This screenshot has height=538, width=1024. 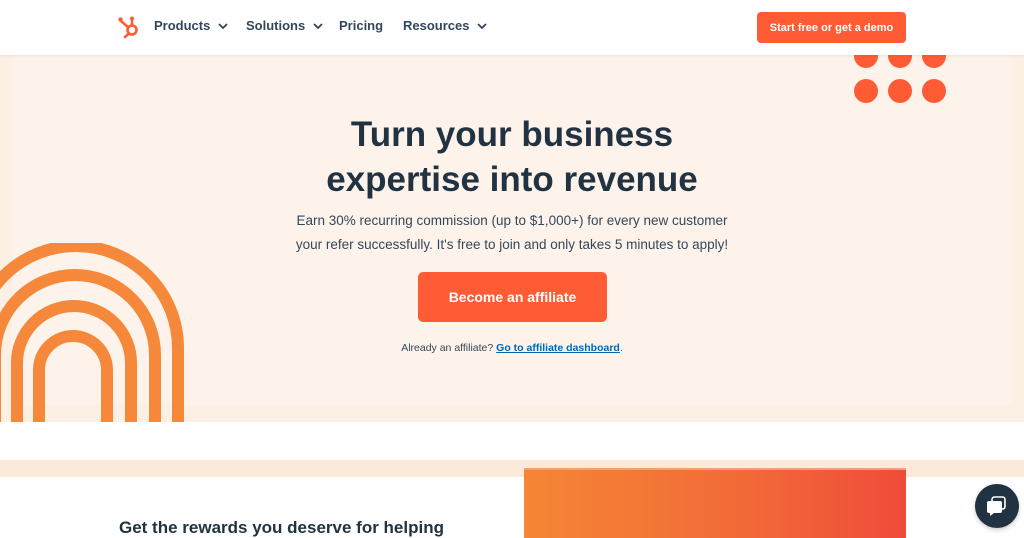 I want to click on chat-widget-button, so click(x=997, y=506).